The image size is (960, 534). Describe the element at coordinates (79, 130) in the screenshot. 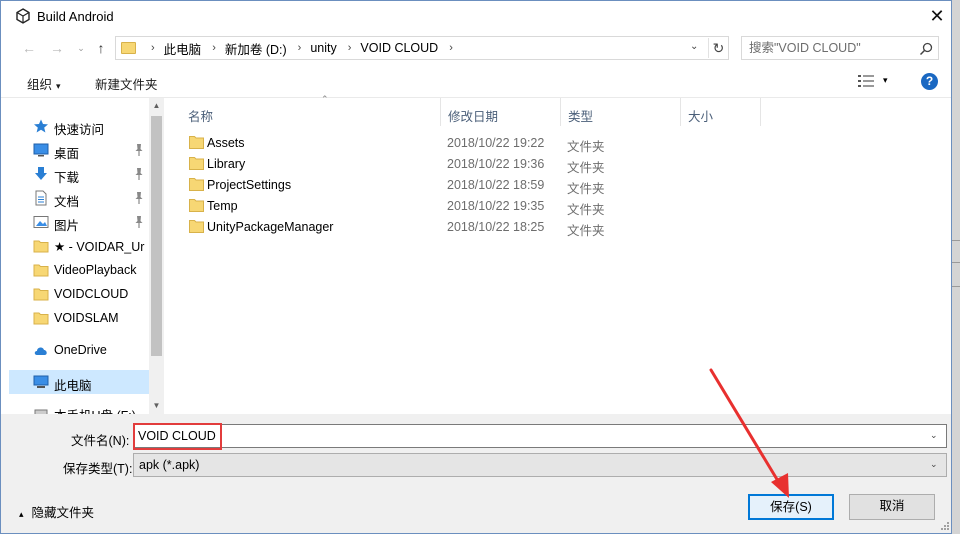

I see `sidebar-item-label: 快速访问` at that location.